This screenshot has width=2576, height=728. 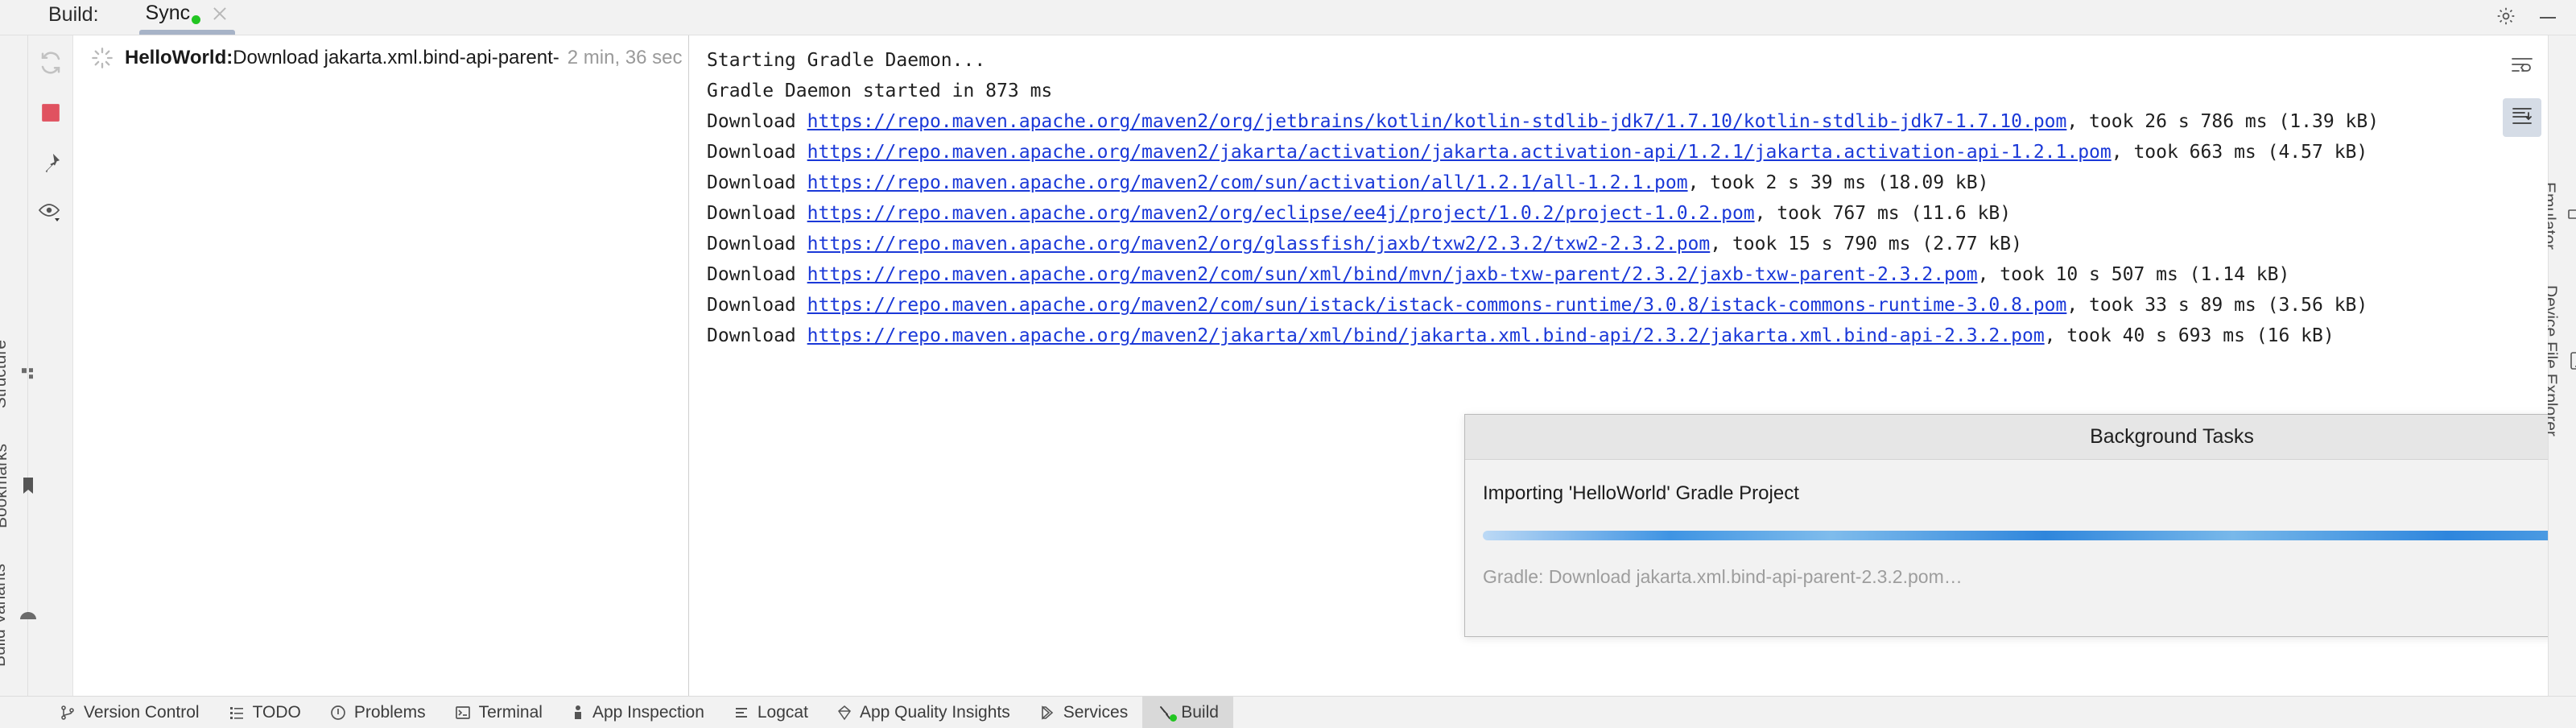 I want to click on console-line-suffix: , took 40 s 693 ms (16 kB), so click(x=2189, y=335).